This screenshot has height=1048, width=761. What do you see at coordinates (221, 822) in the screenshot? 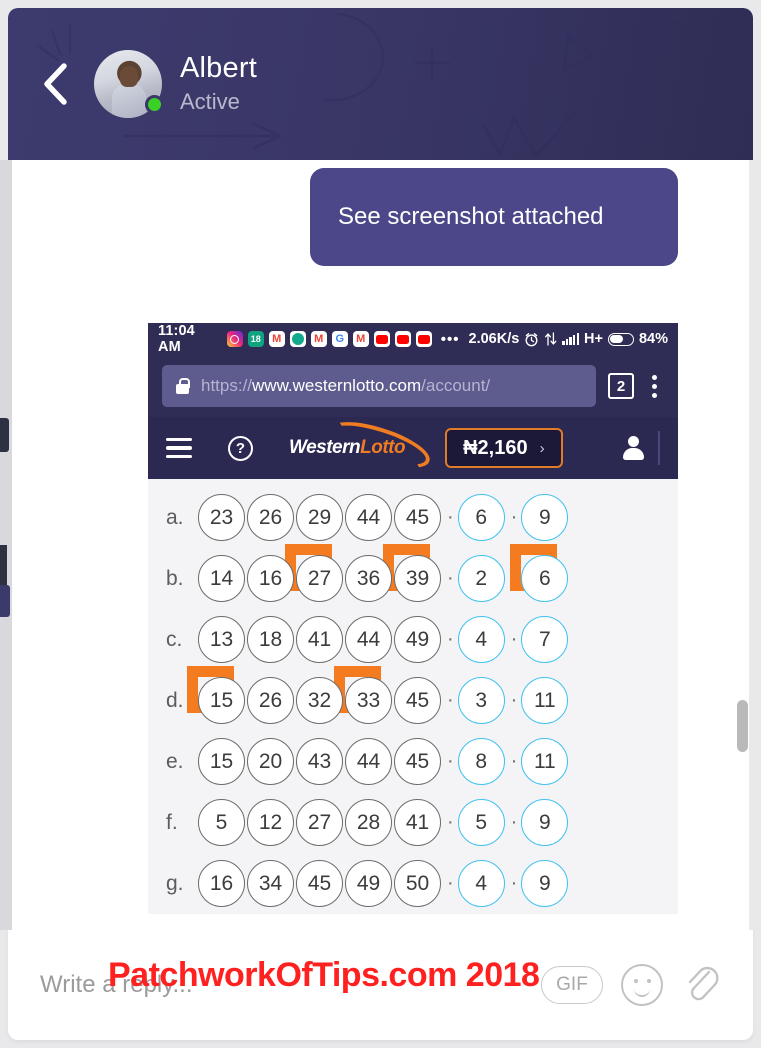
I see `lottery-ball: 5` at bounding box center [221, 822].